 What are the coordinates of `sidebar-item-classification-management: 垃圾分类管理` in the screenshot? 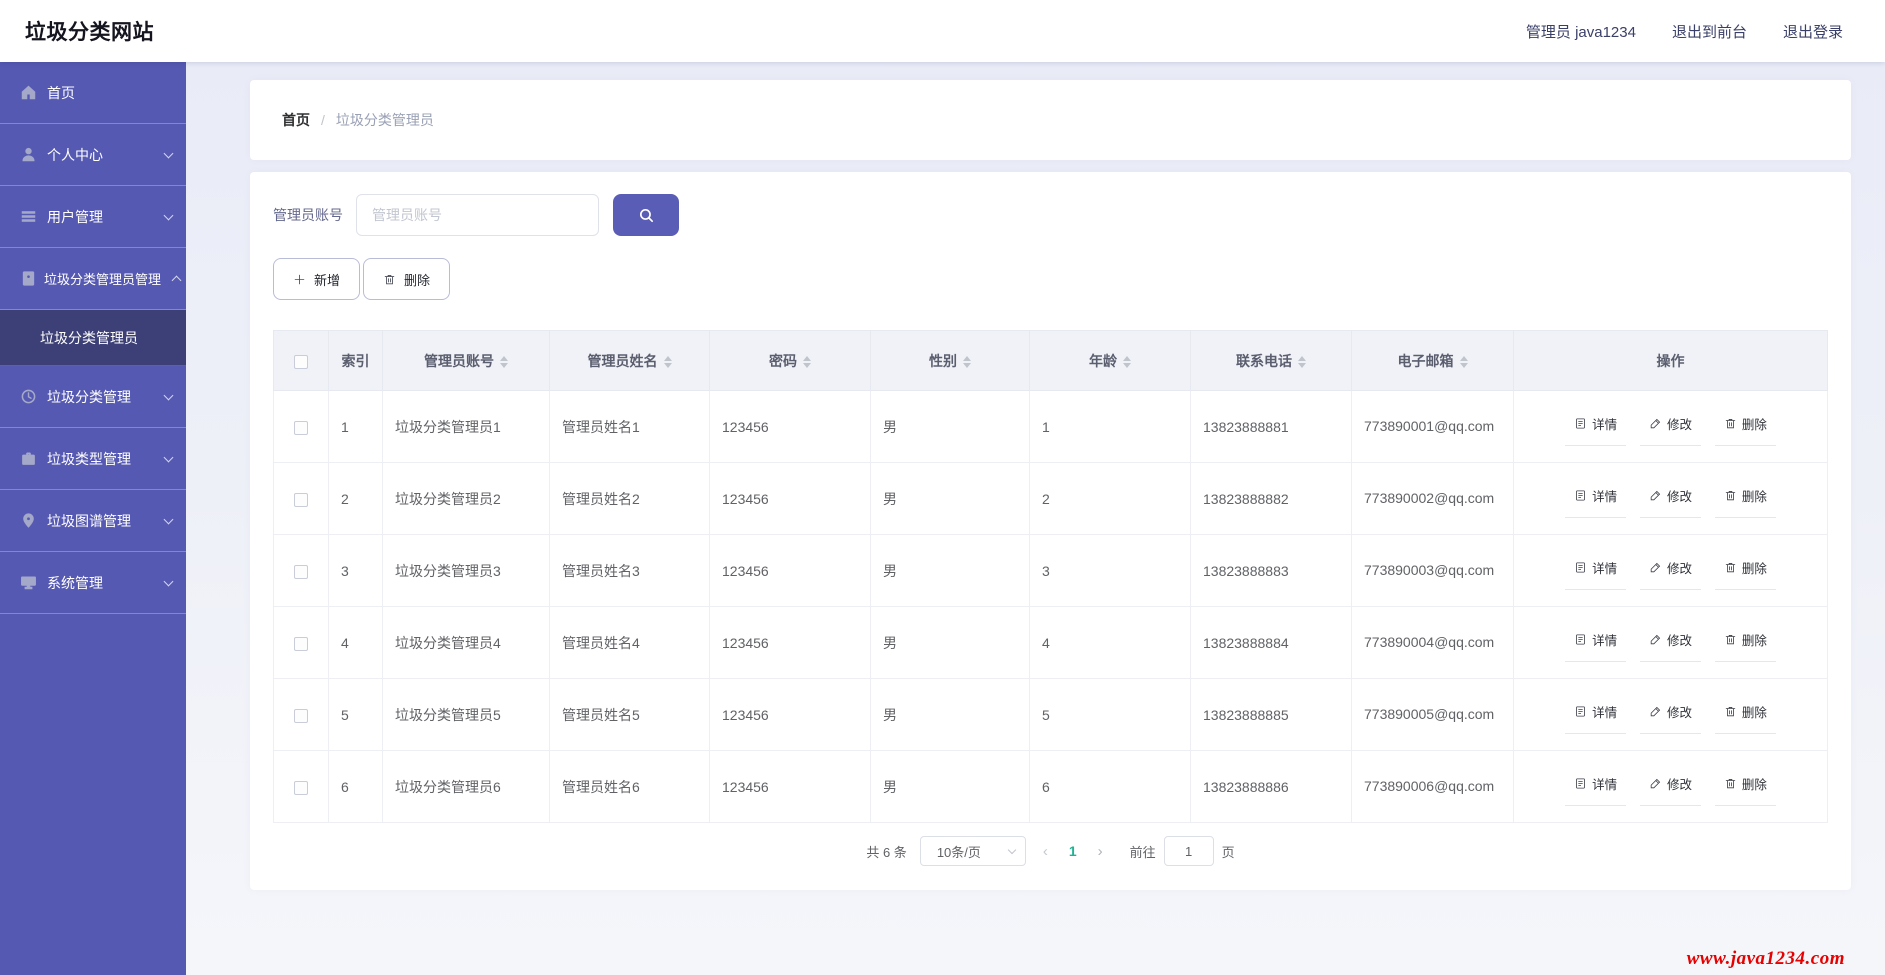 It's located at (93, 397).